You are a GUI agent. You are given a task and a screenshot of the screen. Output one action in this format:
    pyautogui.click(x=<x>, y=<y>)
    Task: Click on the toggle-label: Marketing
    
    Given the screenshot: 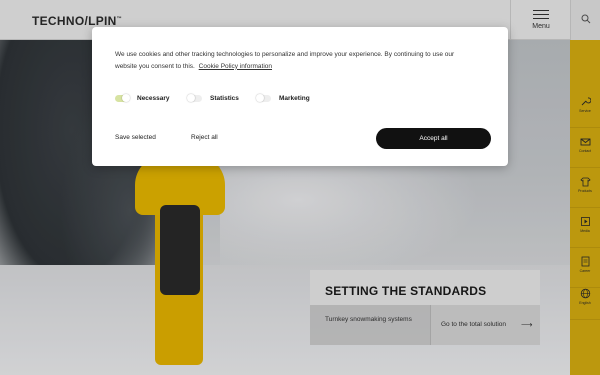 What is the action you would take?
    pyautogui.click(x=294, y=98)
    